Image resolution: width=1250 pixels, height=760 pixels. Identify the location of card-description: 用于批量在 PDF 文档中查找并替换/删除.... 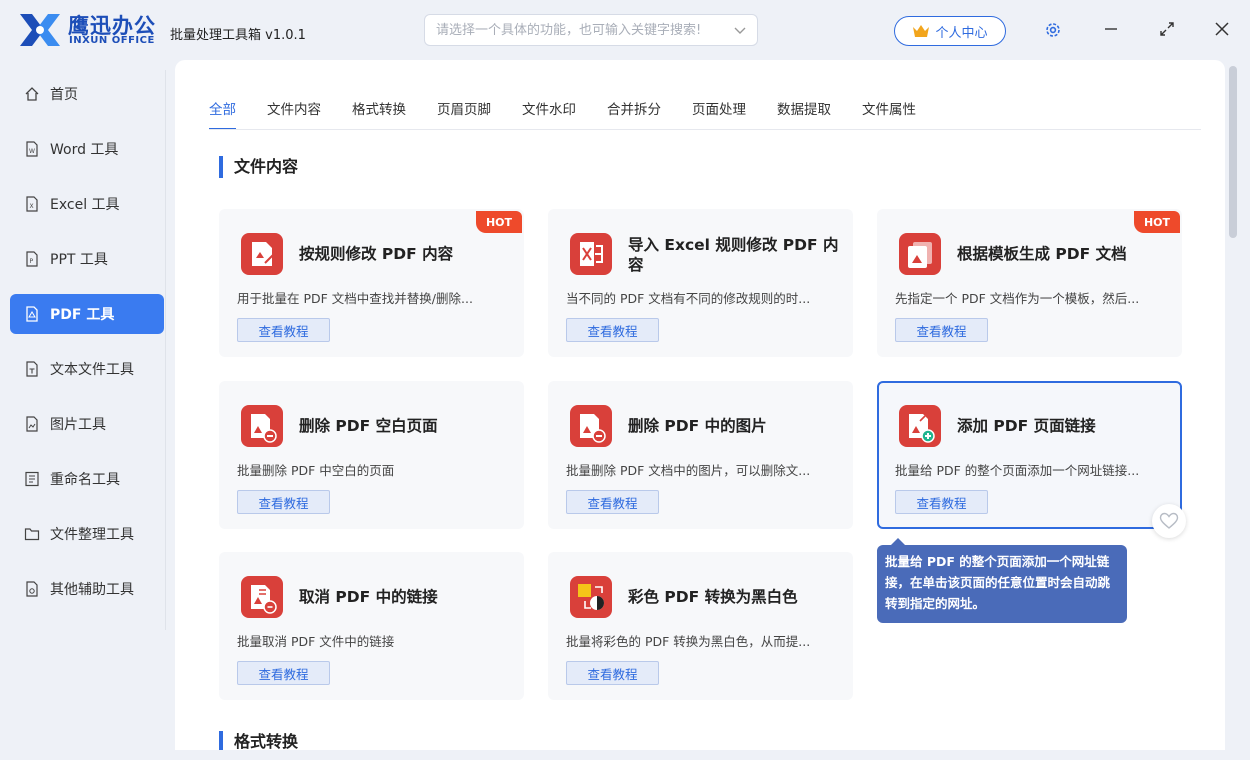
(355, 298).